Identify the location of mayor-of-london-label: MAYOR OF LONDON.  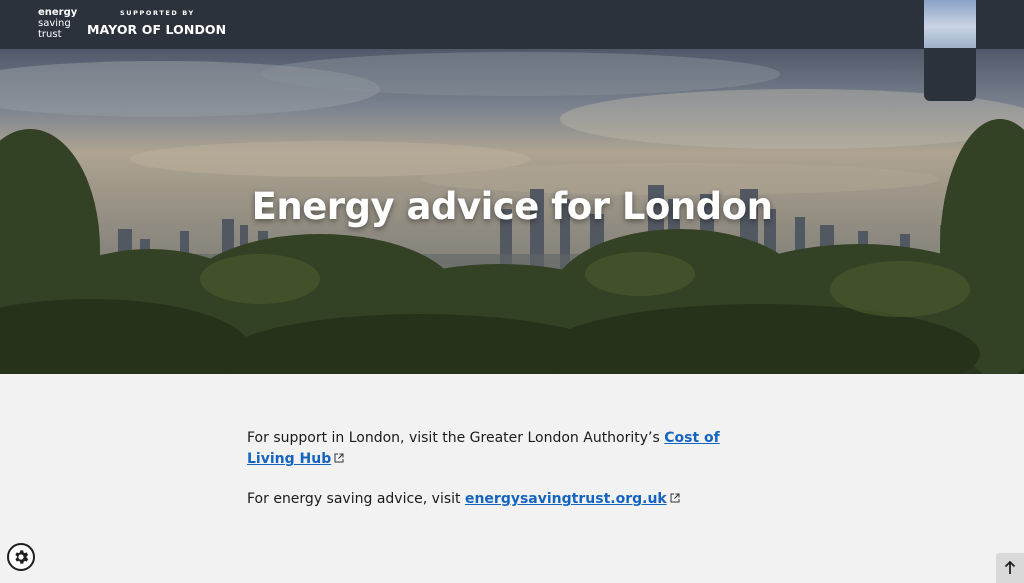
(157, 29).